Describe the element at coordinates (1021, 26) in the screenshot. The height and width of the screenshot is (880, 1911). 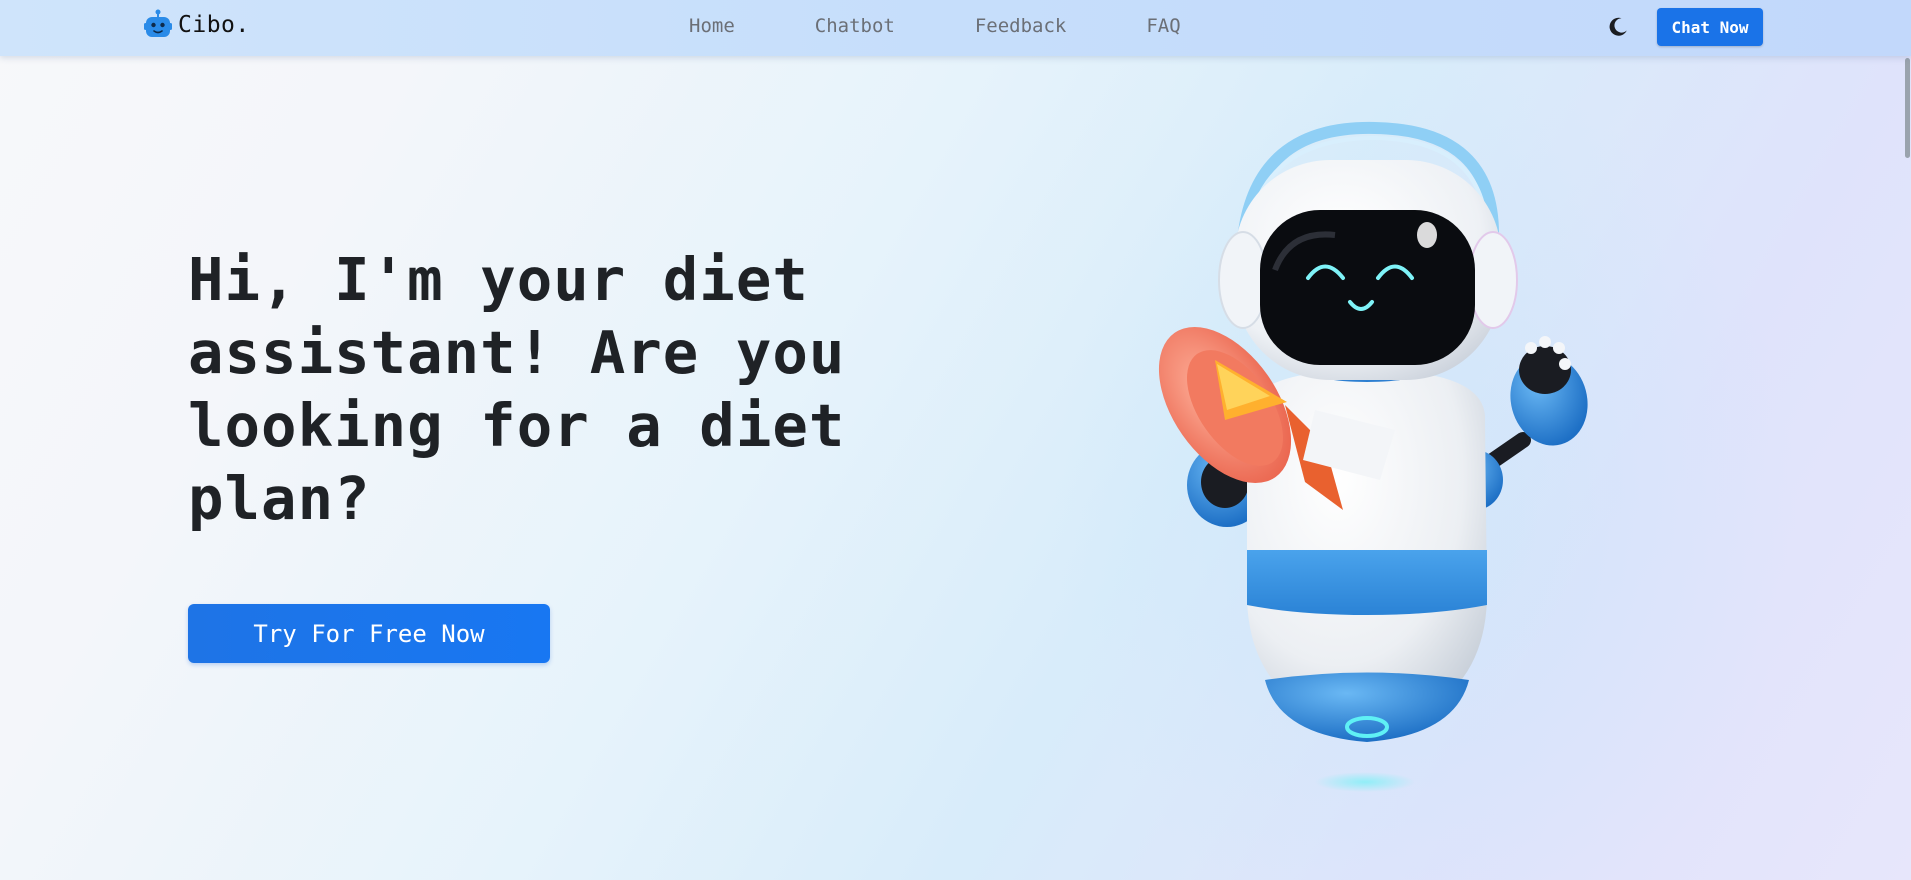
I see `nav-link-feedback: Feedback` at that location.